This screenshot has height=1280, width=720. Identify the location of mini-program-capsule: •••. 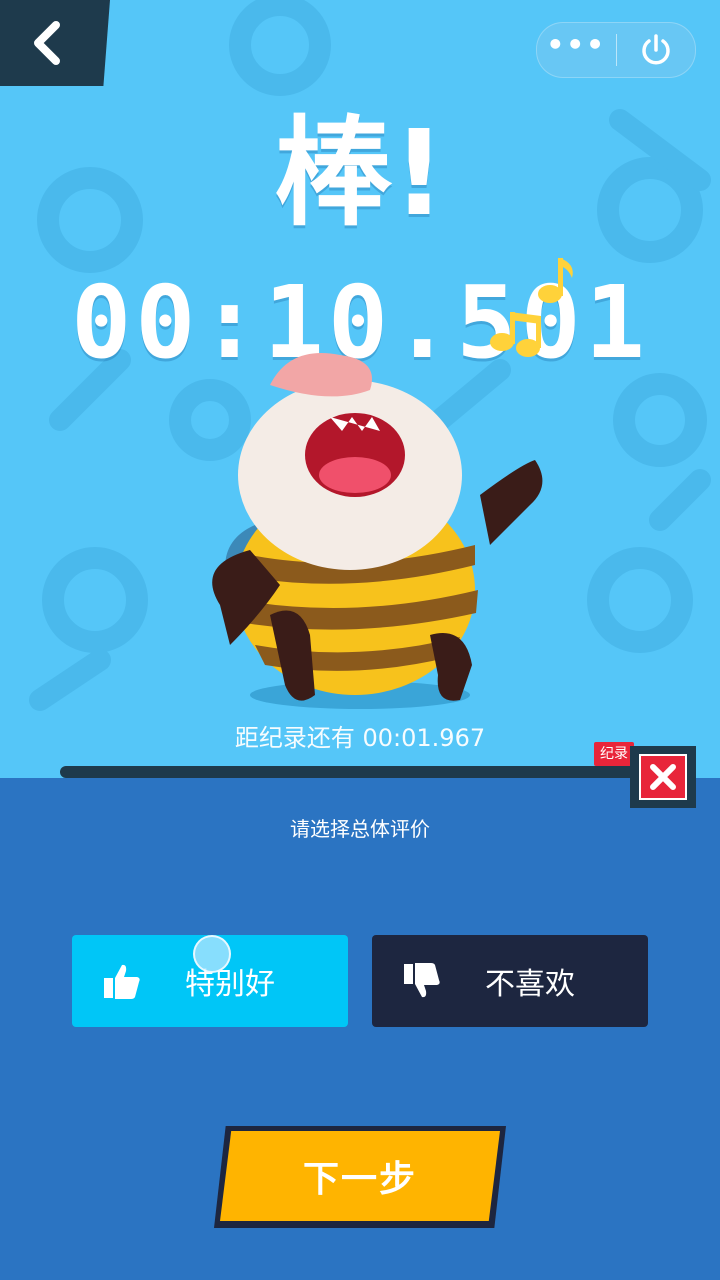
(616, 50).